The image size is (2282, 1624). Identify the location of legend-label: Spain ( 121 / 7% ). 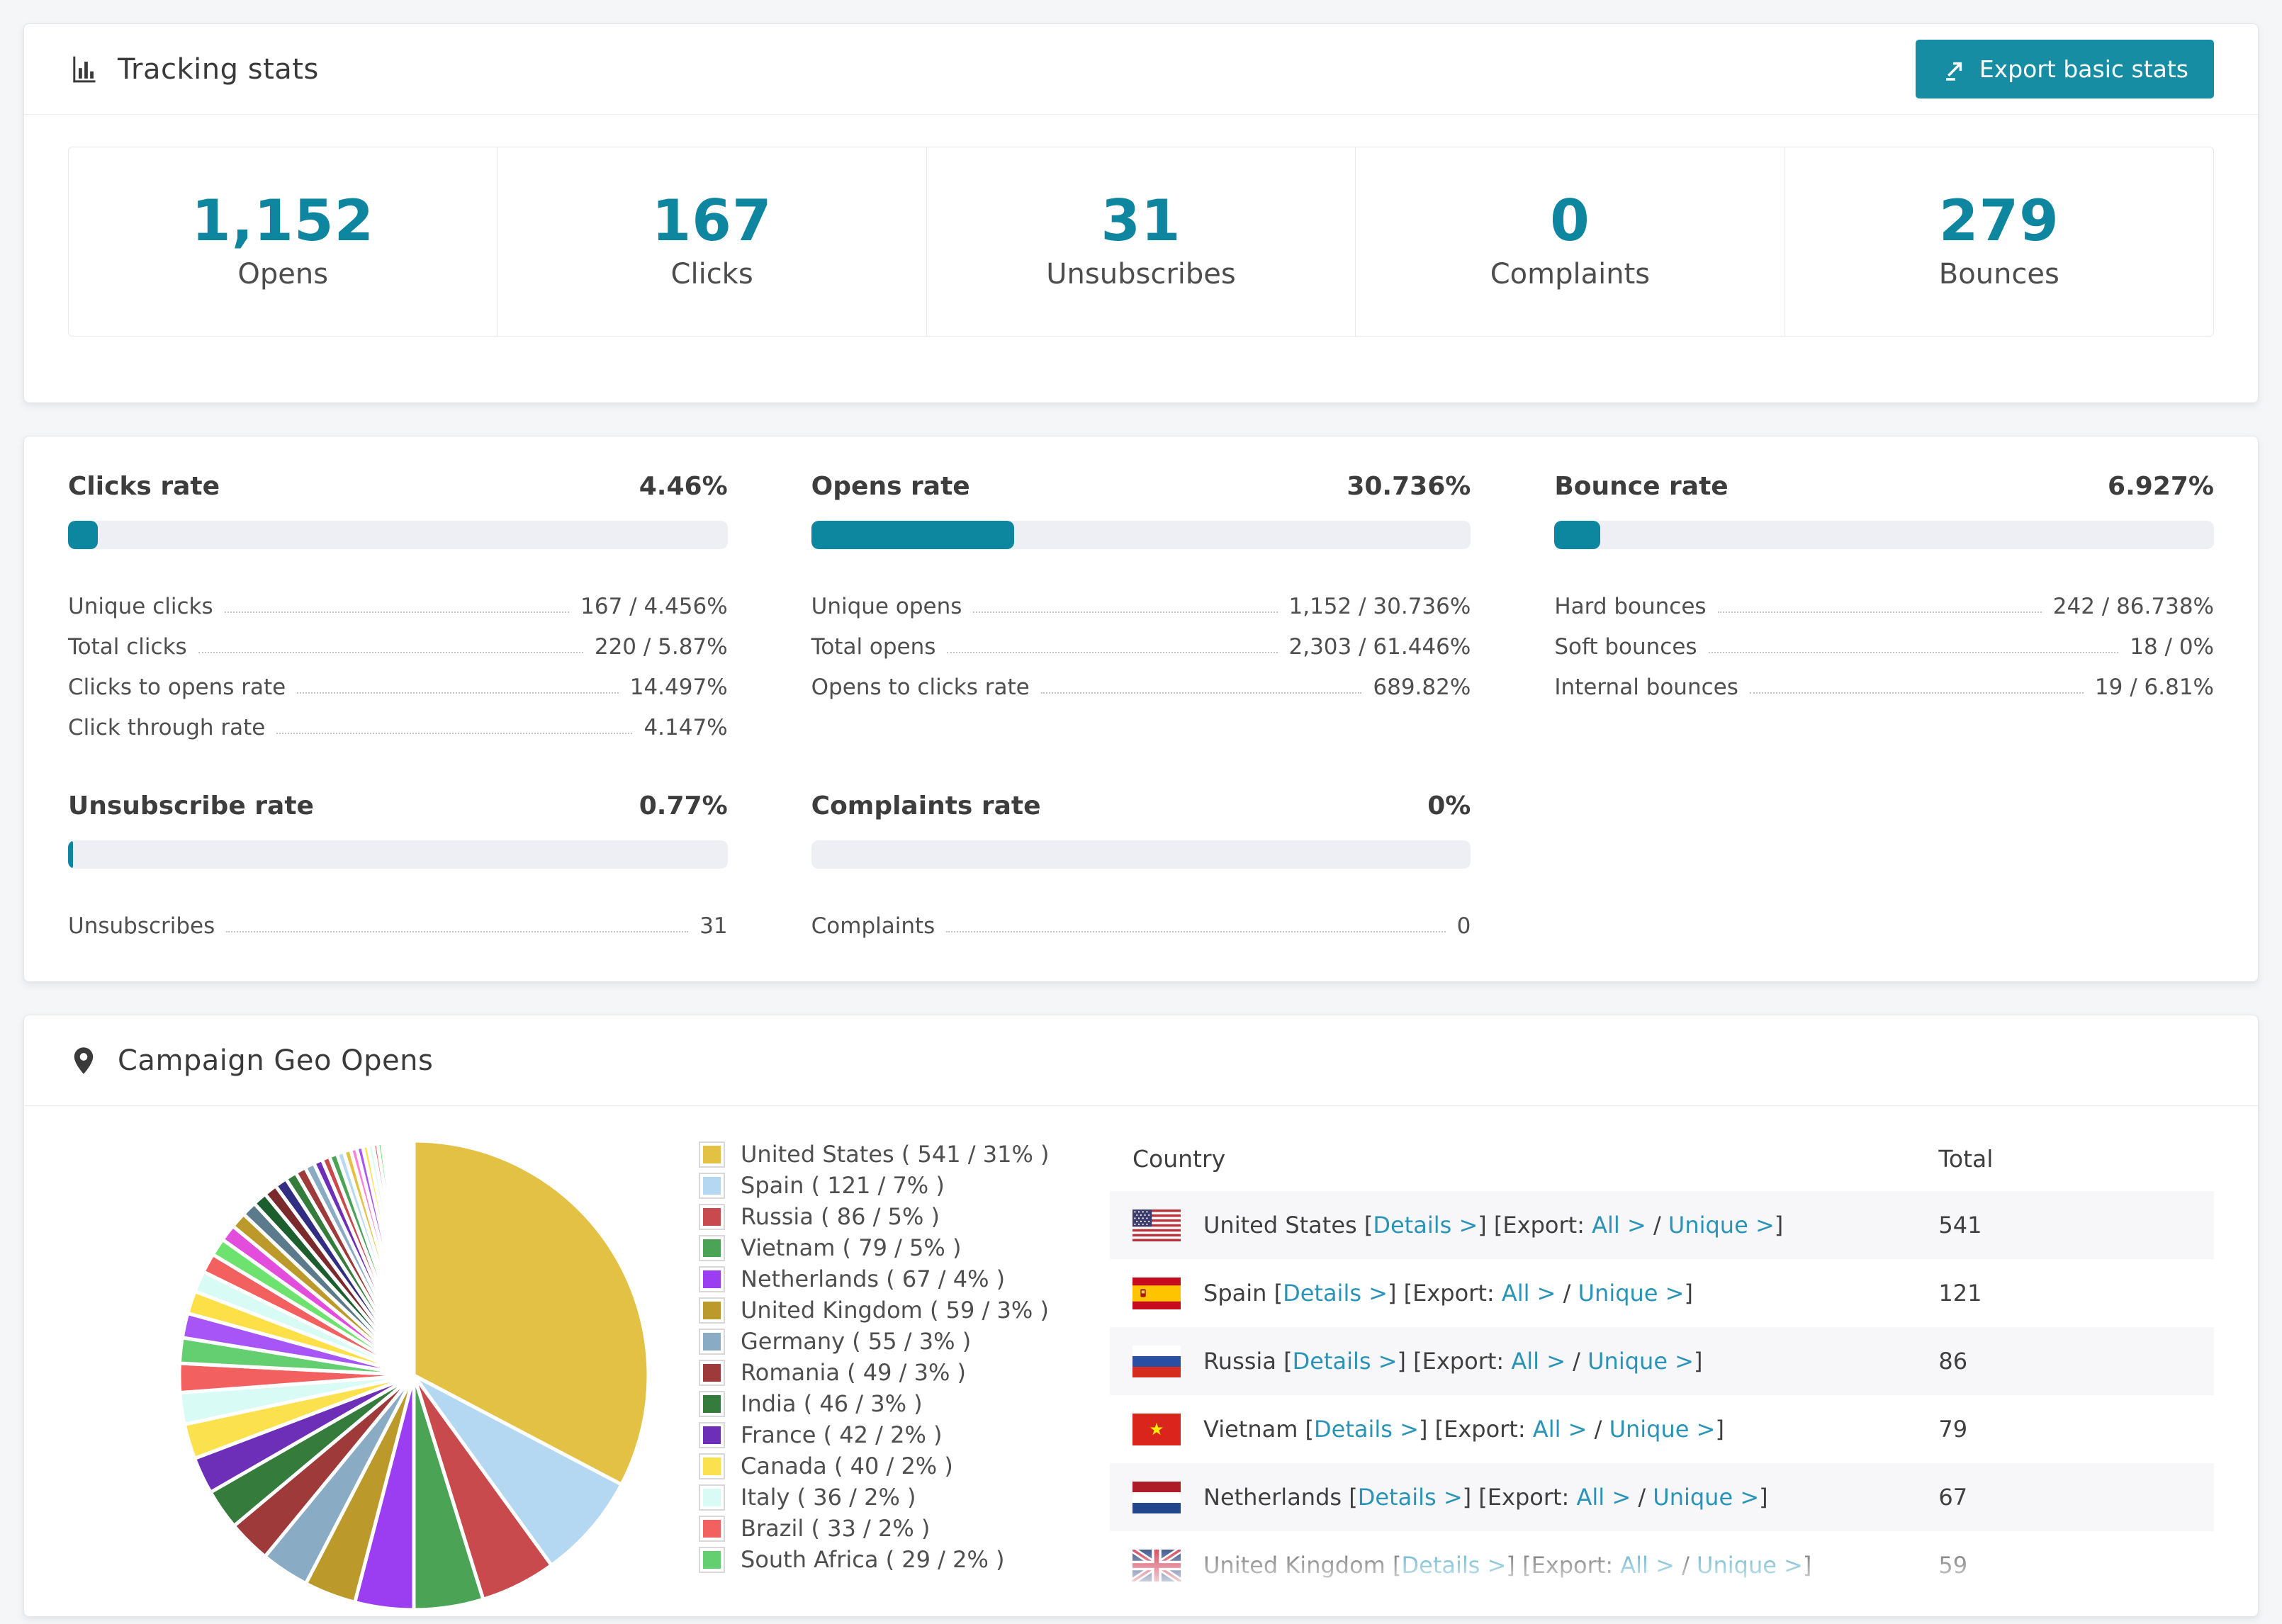
(843, 1186).